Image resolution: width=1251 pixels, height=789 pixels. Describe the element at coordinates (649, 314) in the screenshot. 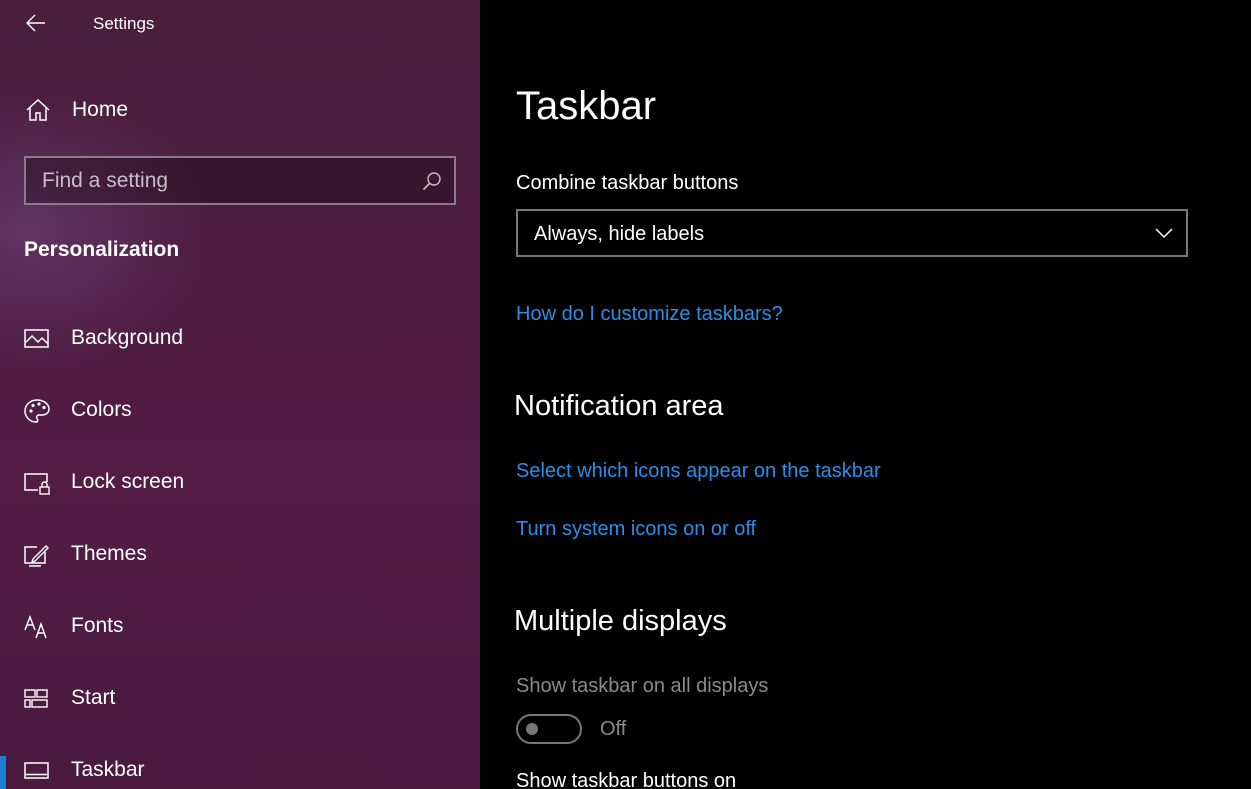

I see `customize-taskbars-link: How do I customize taskbars?` at that location.